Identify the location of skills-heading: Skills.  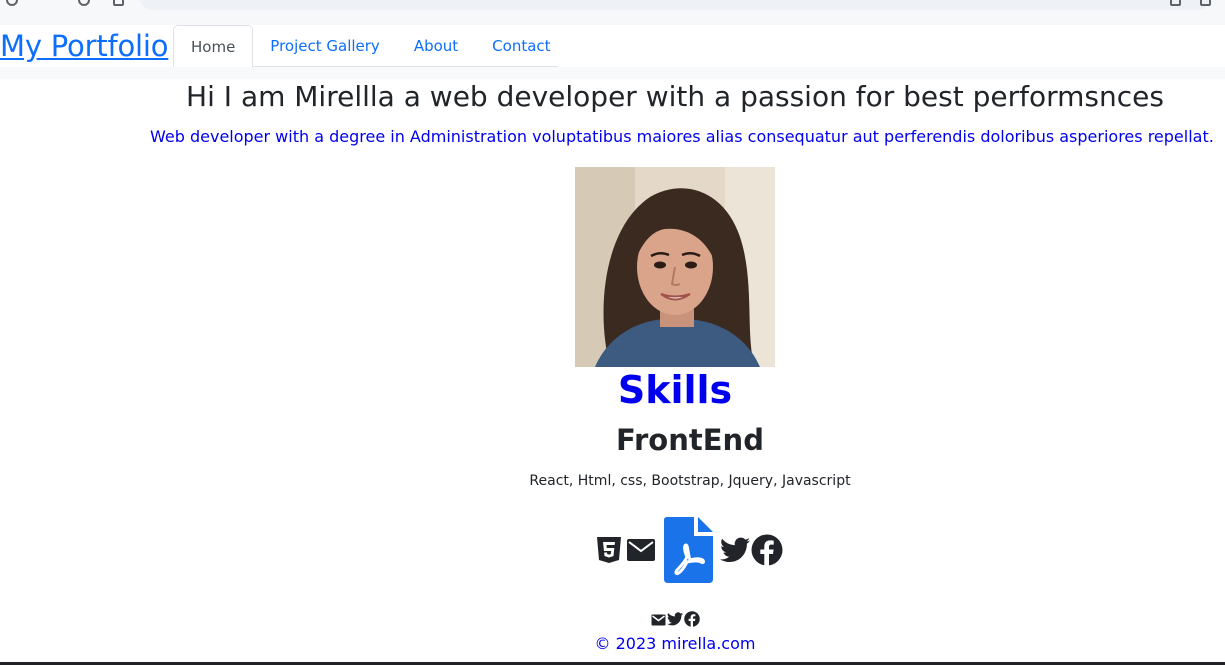
(675, 390).